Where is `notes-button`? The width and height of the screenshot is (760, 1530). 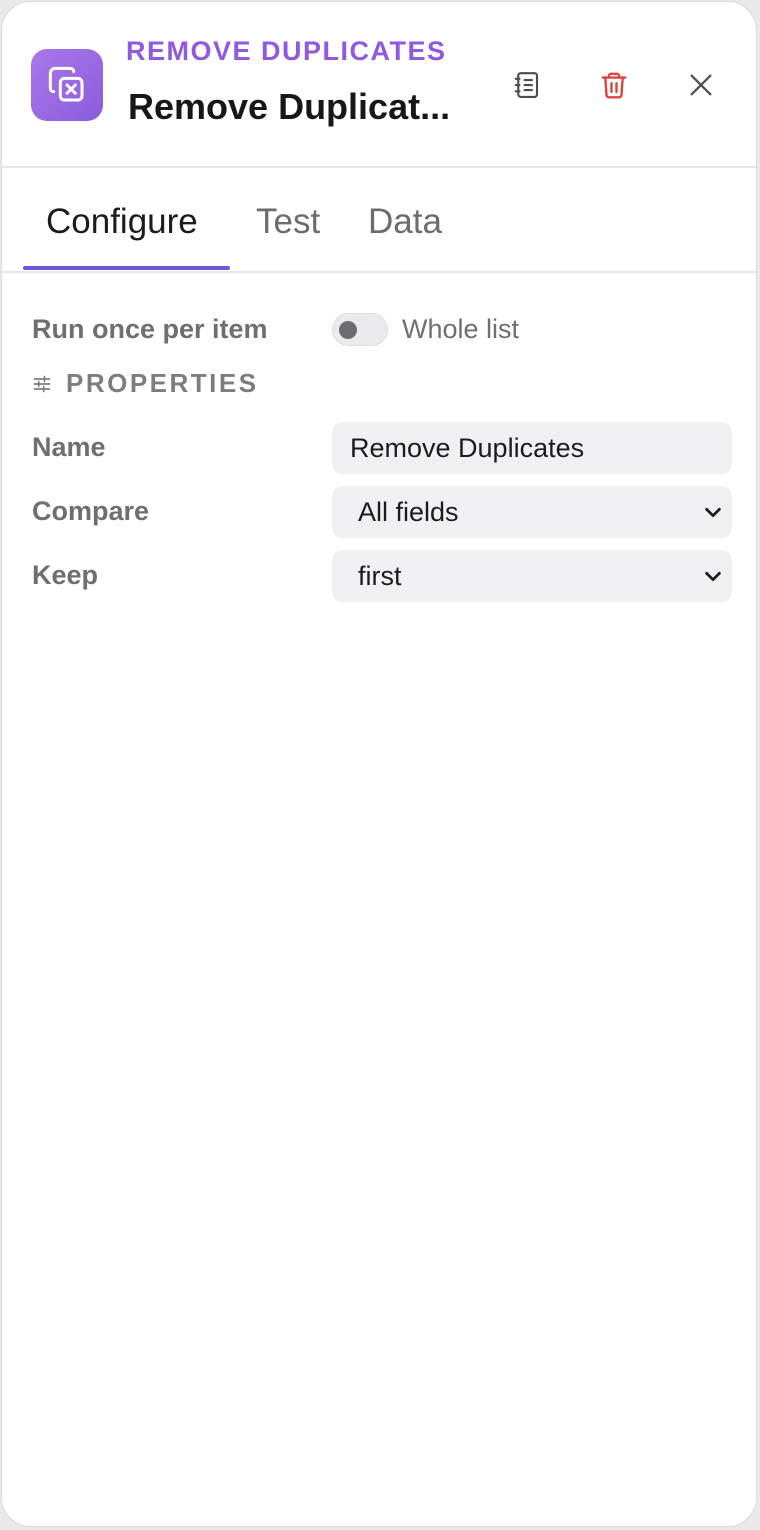 notes-button is located at coordinates (527, 85).